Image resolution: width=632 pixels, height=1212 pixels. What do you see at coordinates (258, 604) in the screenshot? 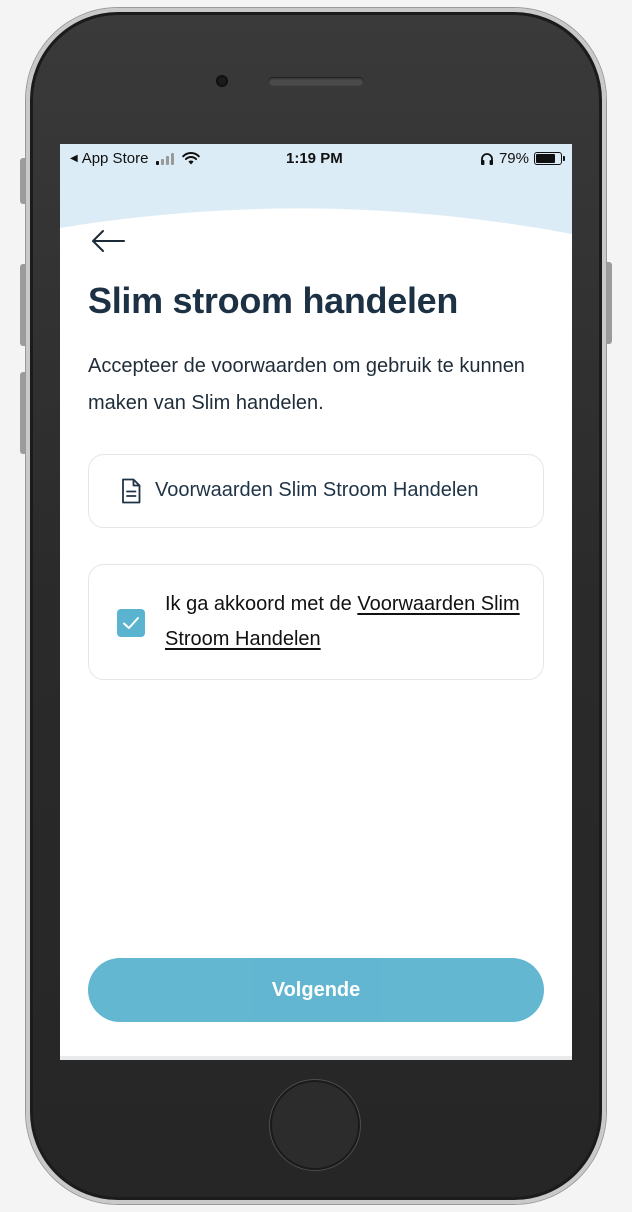
I see `agreement-prefix: Ik ga akkoord met de` at bounding box center [258, 604].